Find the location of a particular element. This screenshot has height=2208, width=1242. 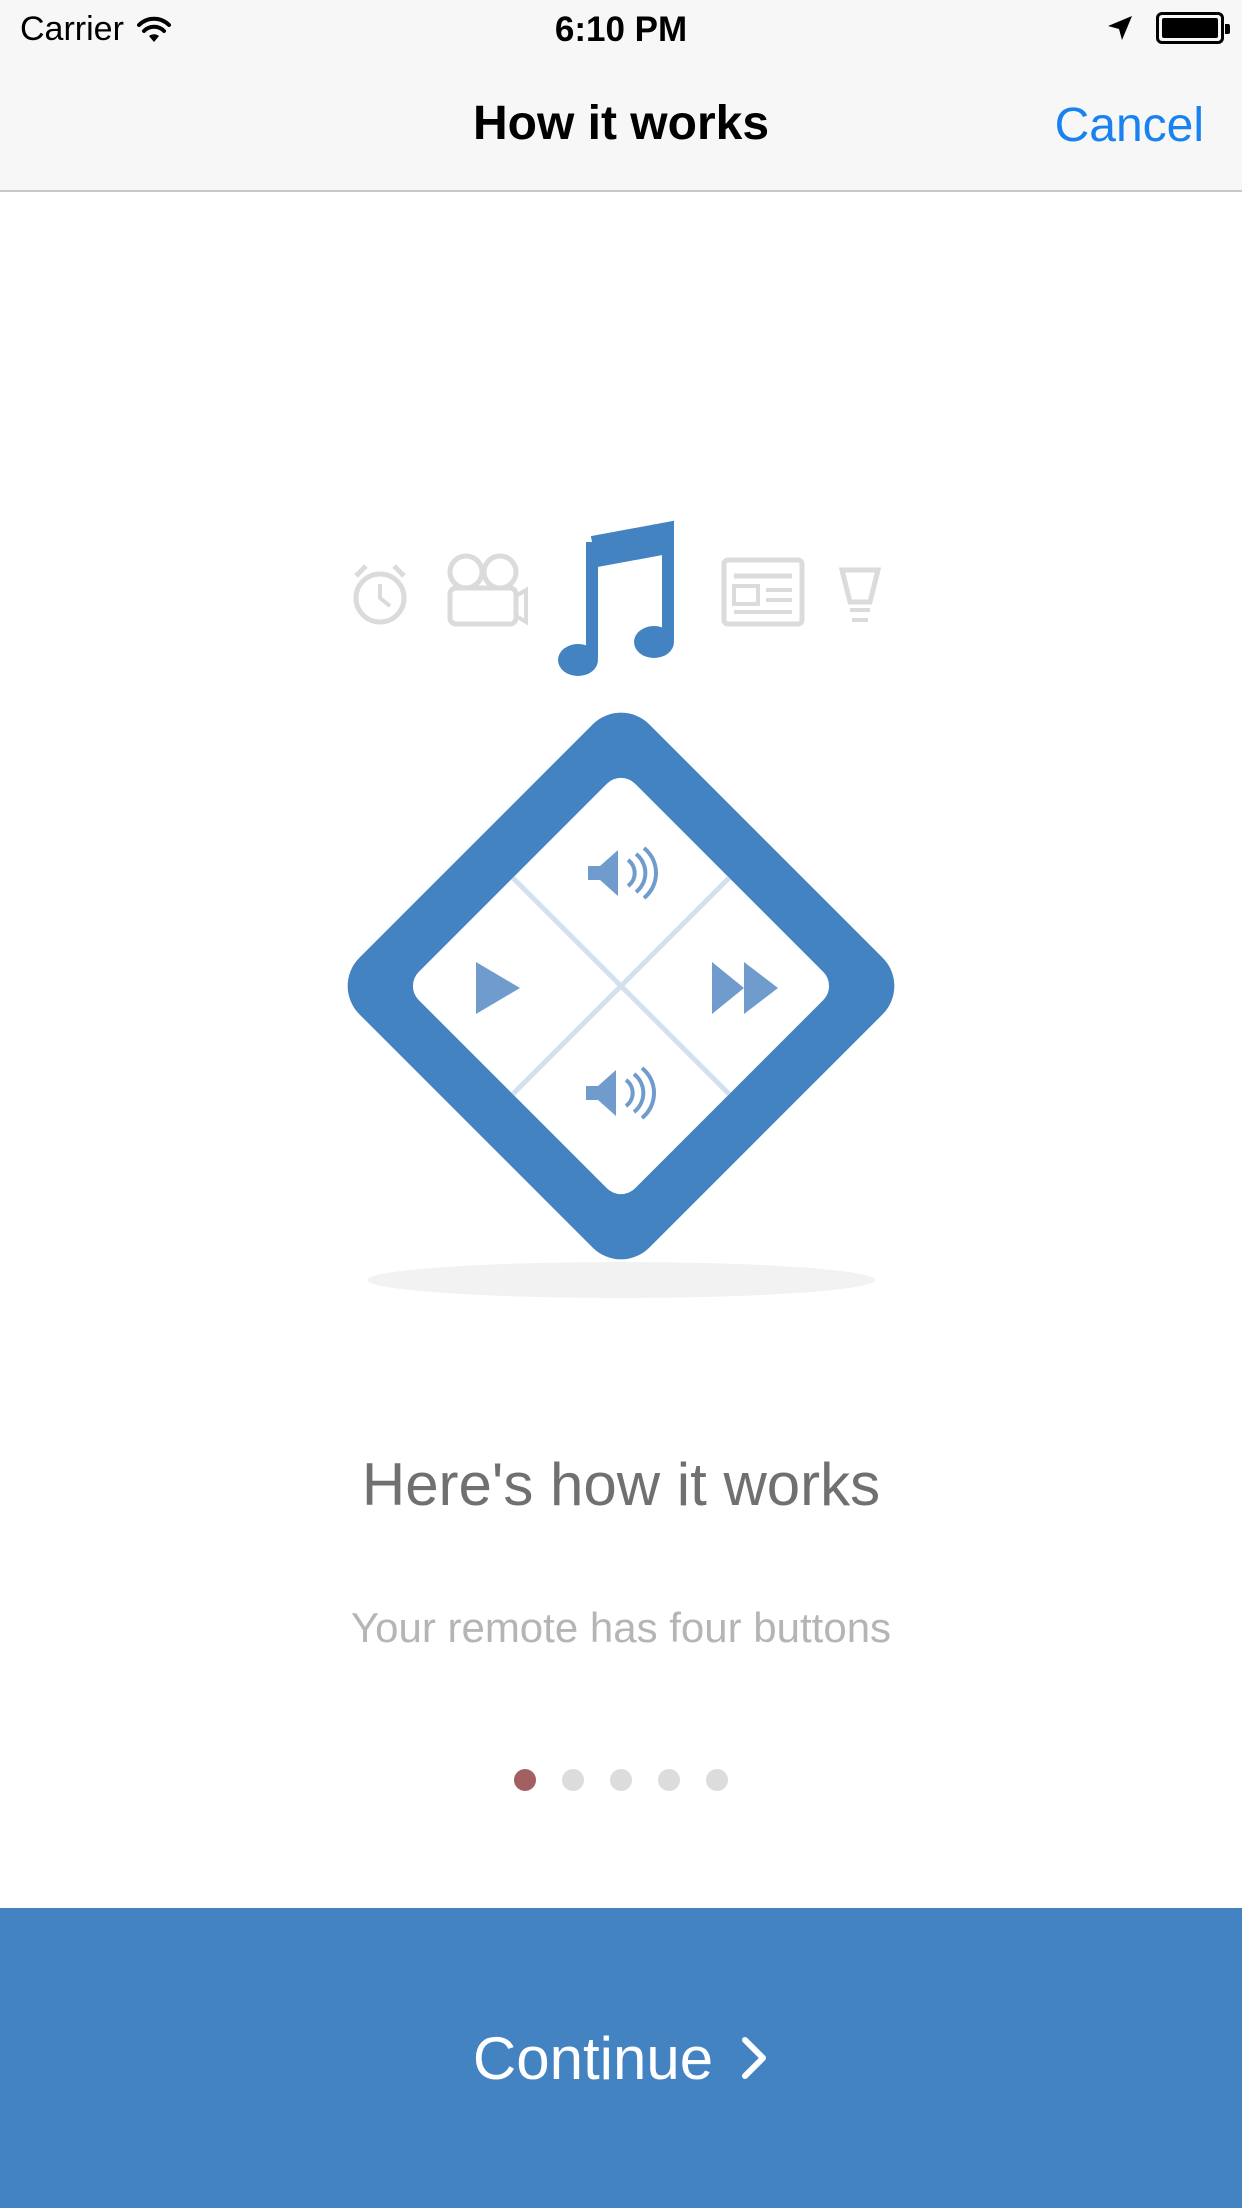

movie-camera-icon is located at coordinates (487, 590).